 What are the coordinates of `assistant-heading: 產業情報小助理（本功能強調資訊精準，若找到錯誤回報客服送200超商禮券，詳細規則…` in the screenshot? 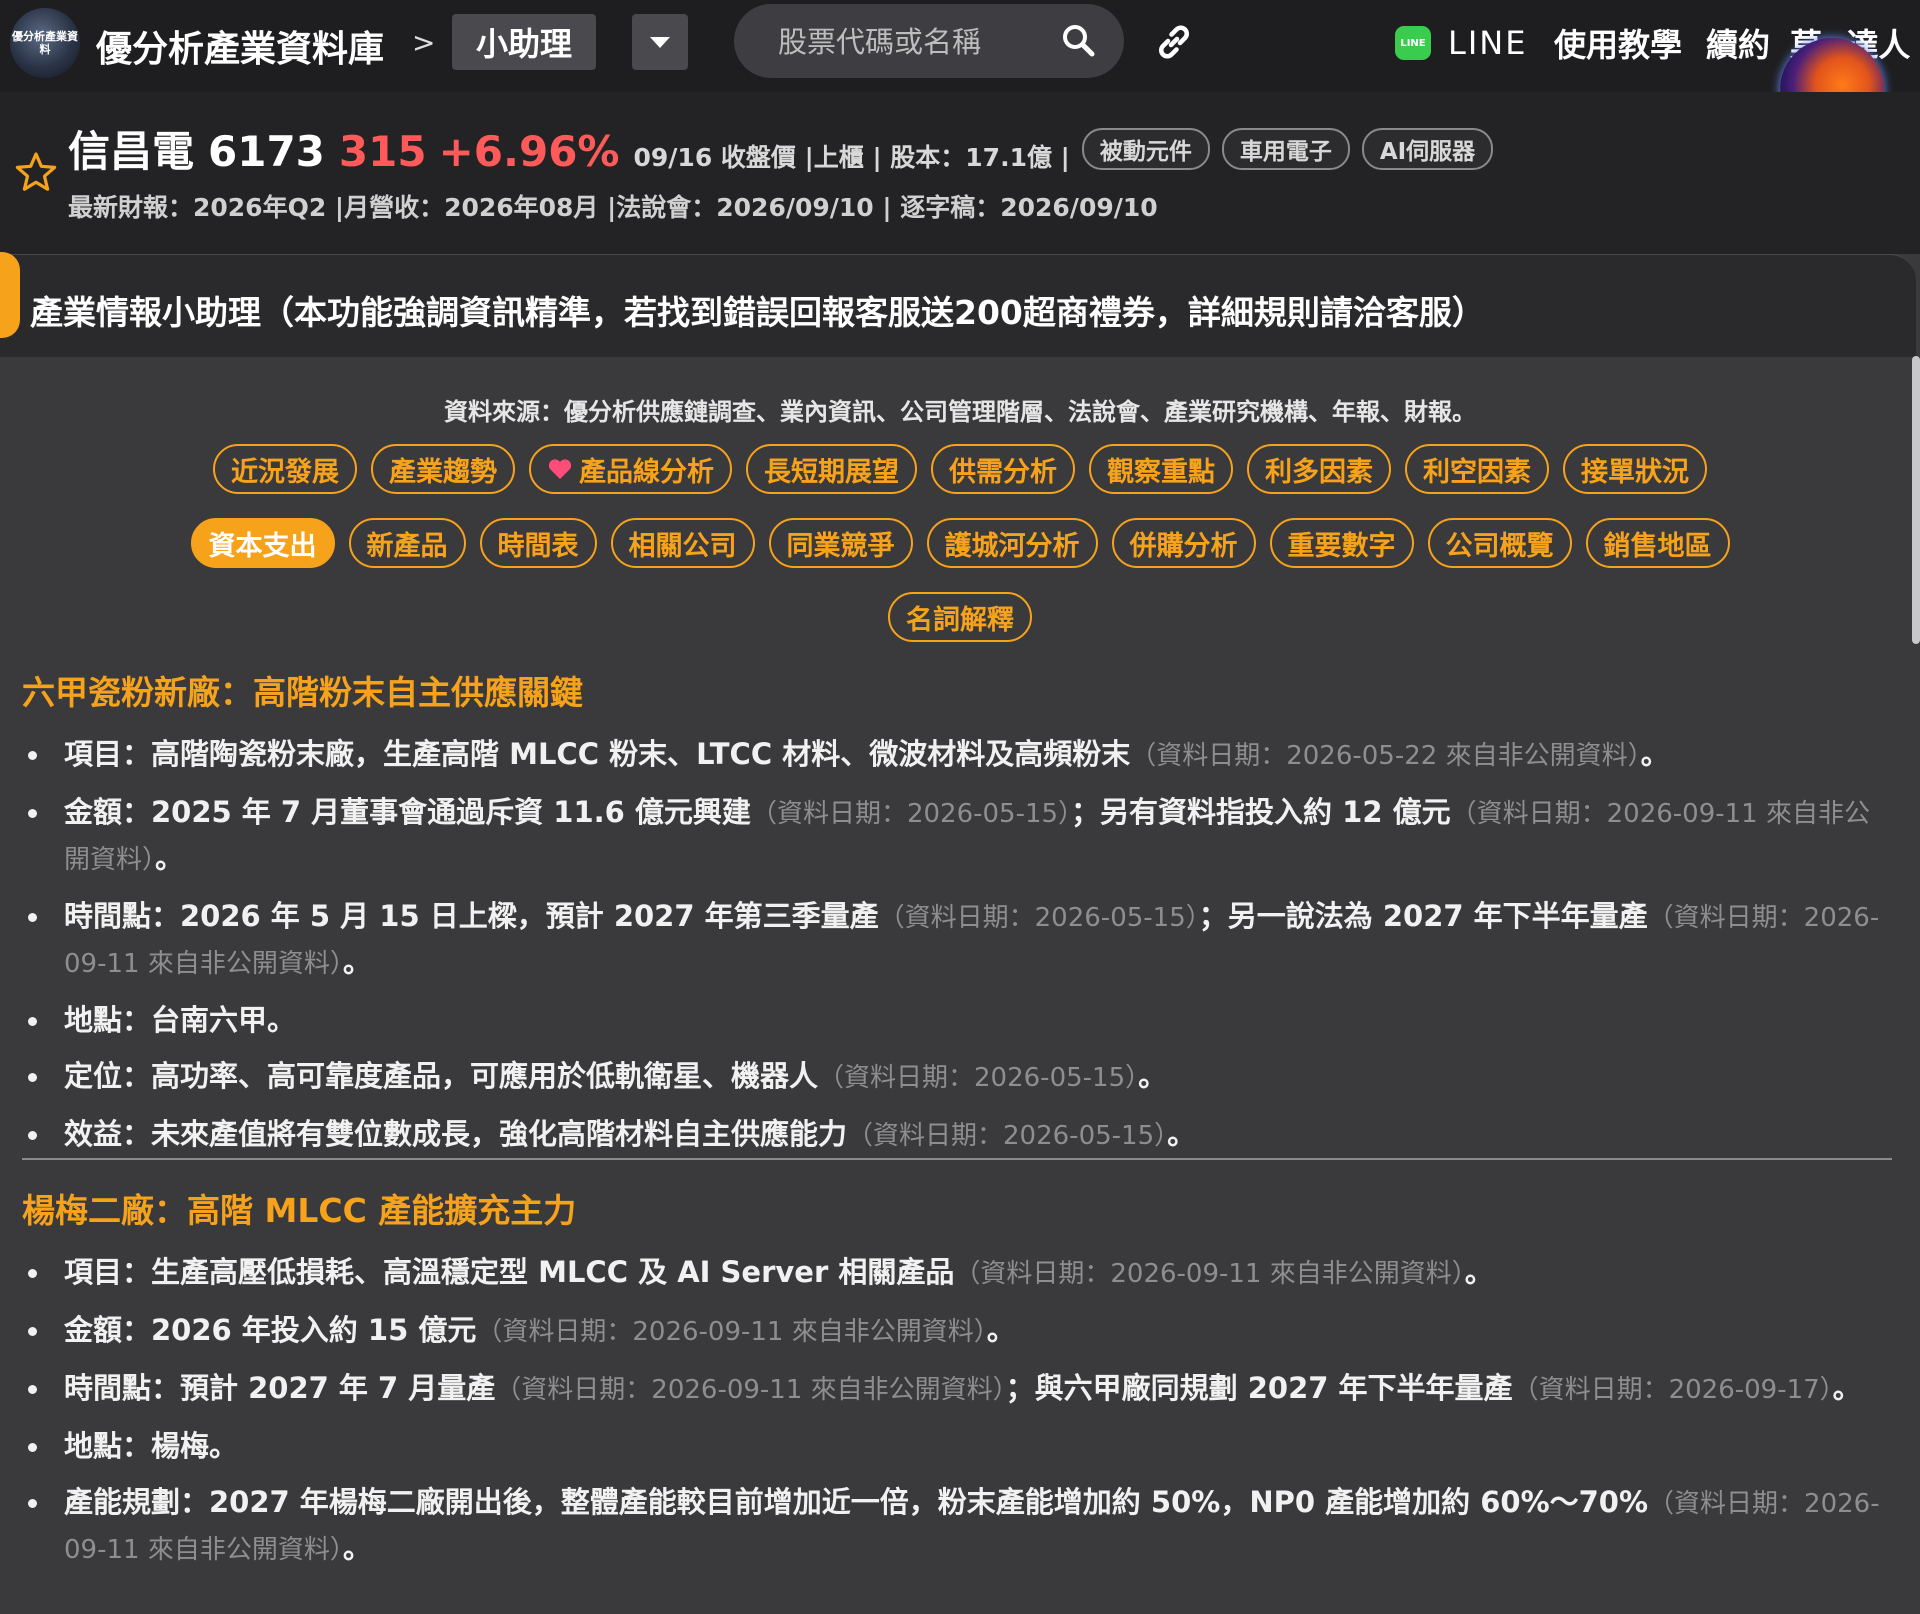 It's located at (757, 312).